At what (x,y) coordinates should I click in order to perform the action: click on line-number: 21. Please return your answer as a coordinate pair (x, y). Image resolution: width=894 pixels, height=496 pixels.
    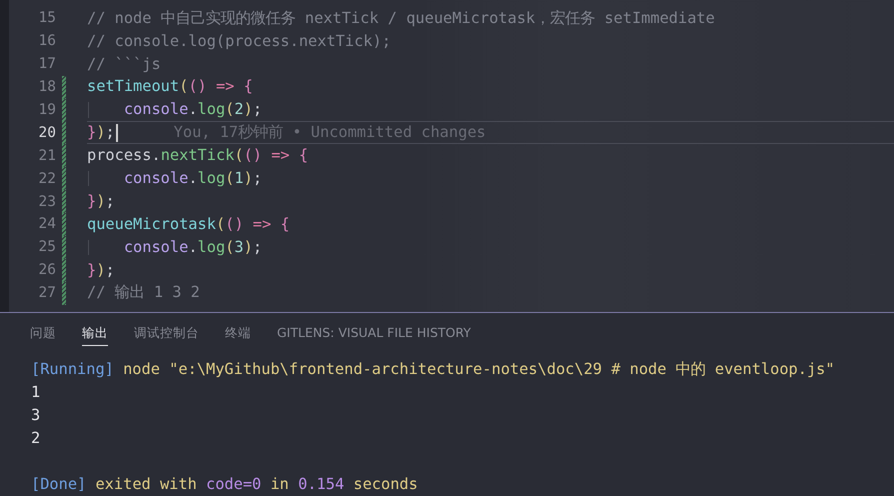
    Looking at the image, I should click on (47, 156).